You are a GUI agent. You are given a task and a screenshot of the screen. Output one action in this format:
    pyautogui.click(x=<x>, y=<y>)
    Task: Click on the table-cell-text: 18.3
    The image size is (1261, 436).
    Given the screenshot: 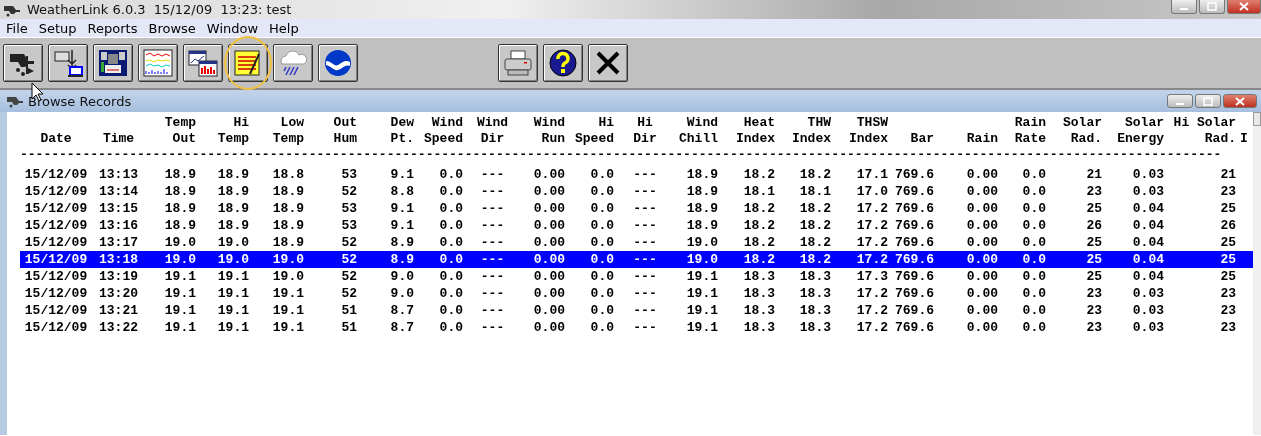 What is the action you would take?
    pyautogui.click(x=814, y=310)
    